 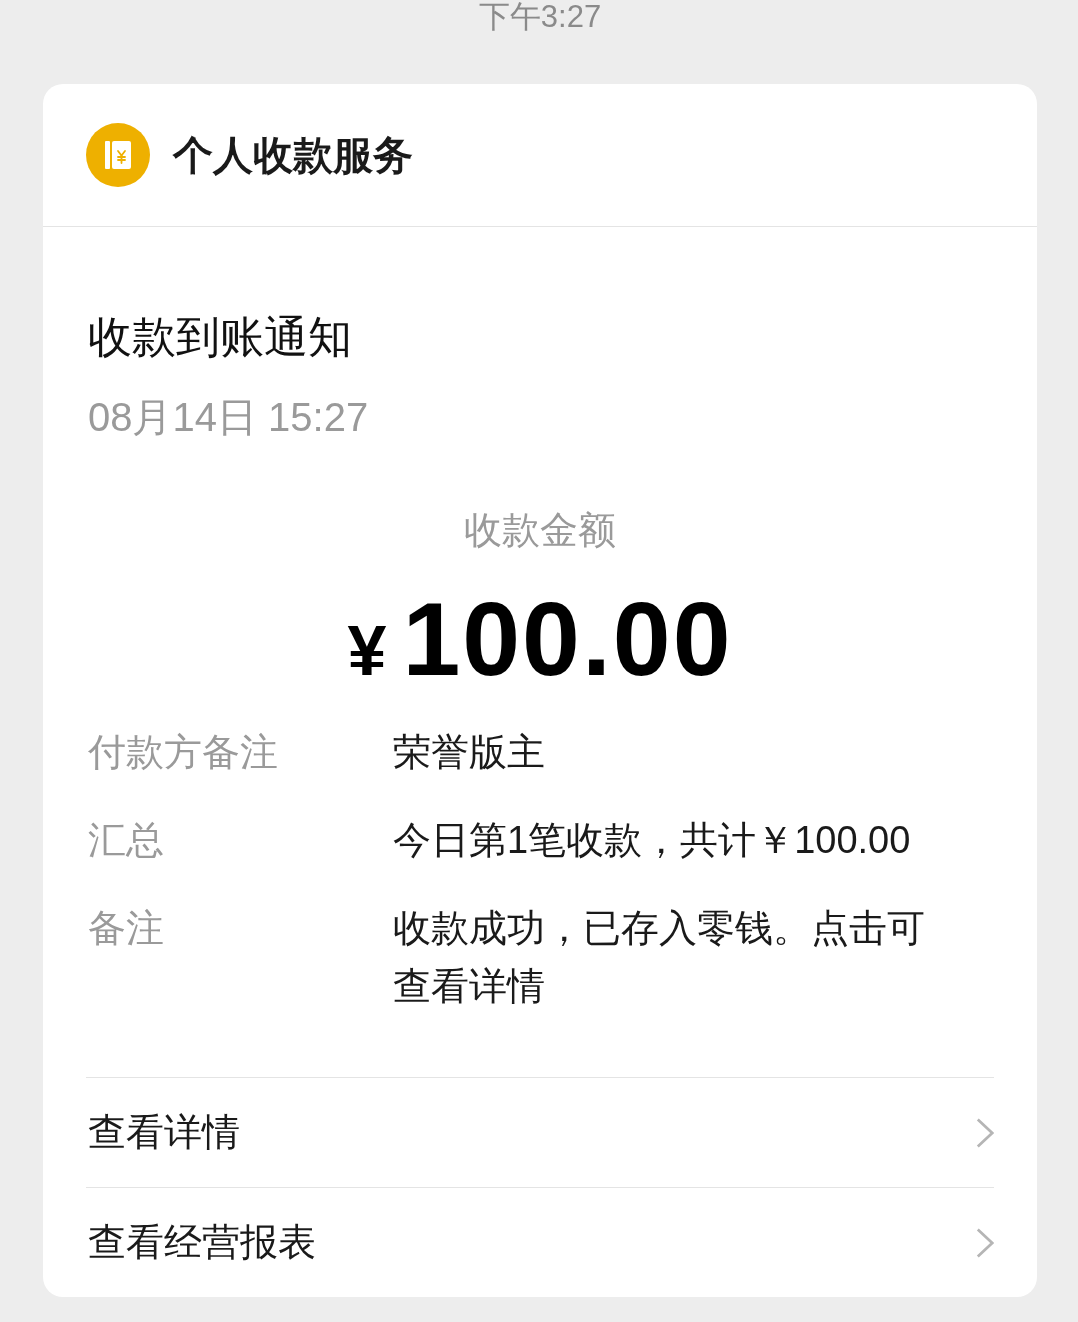 I want to click on amount-label: 收款金额, so click(x=540, y=530).